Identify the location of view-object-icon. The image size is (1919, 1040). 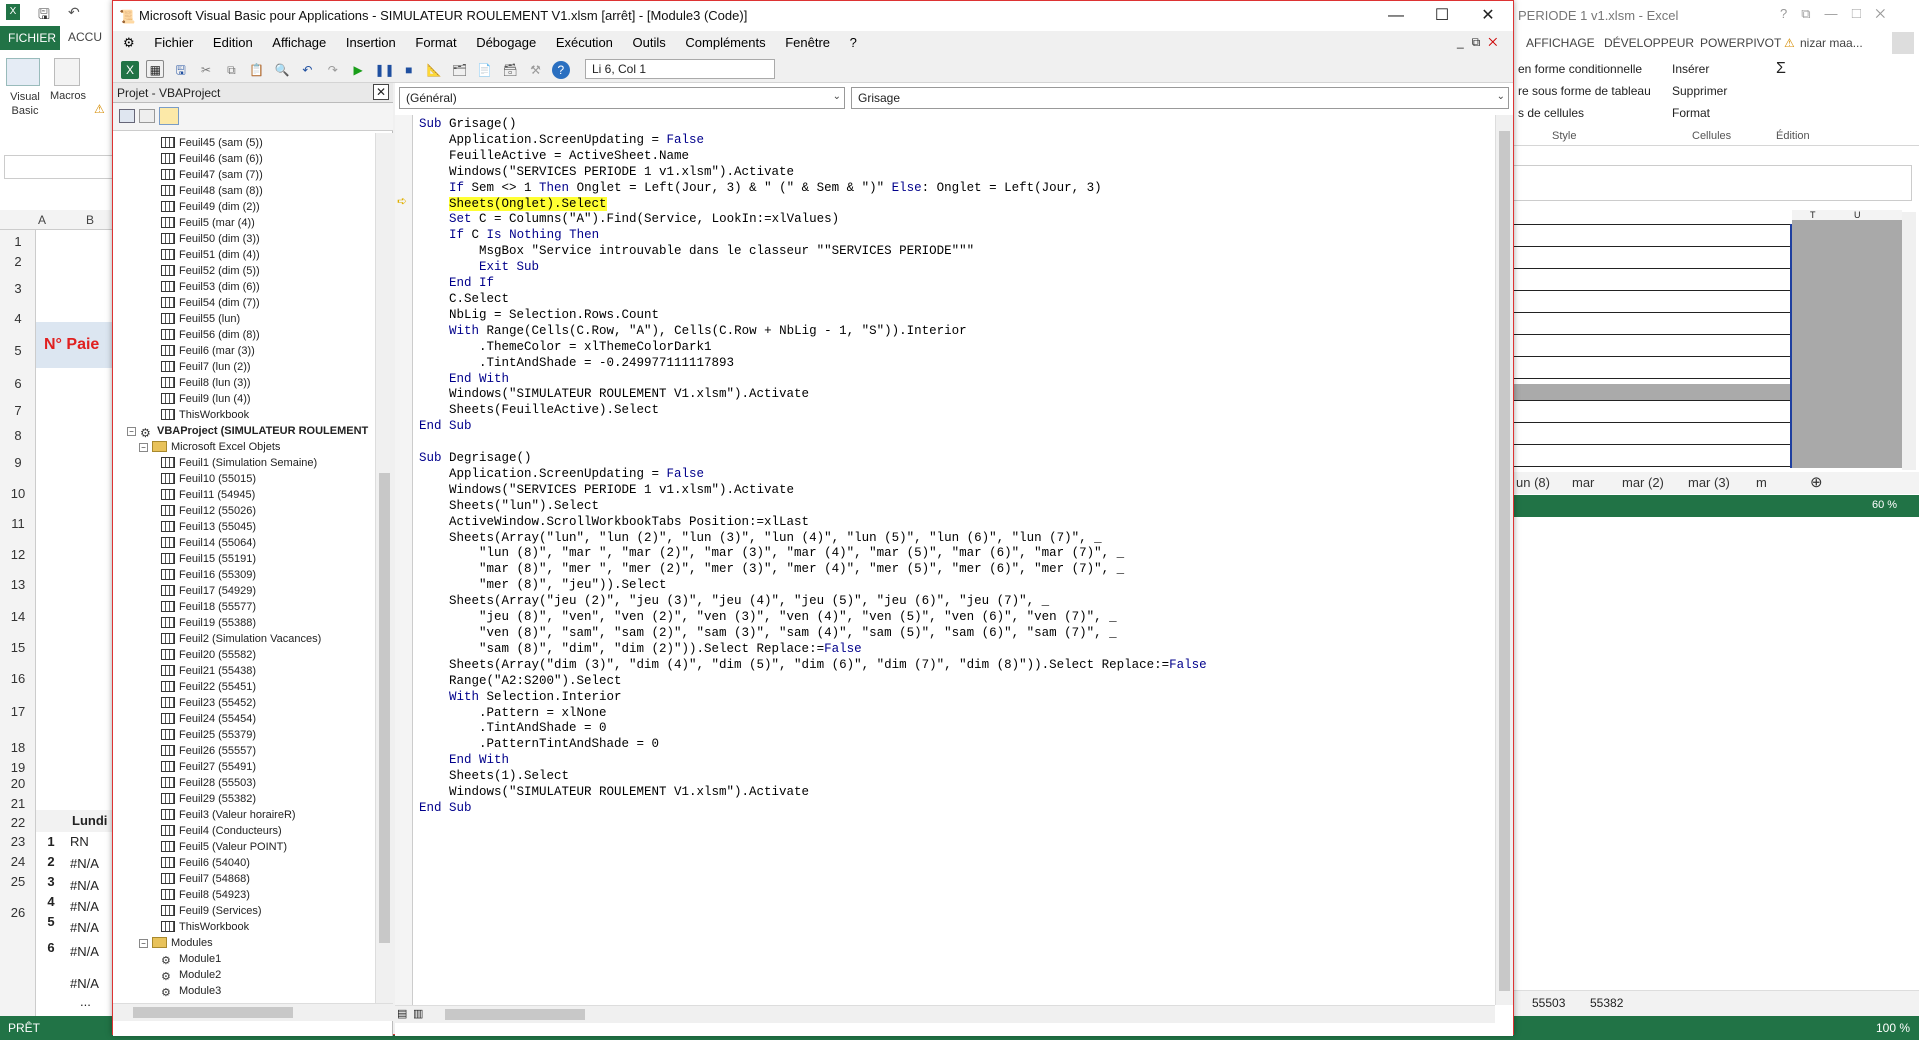
(147, 116).